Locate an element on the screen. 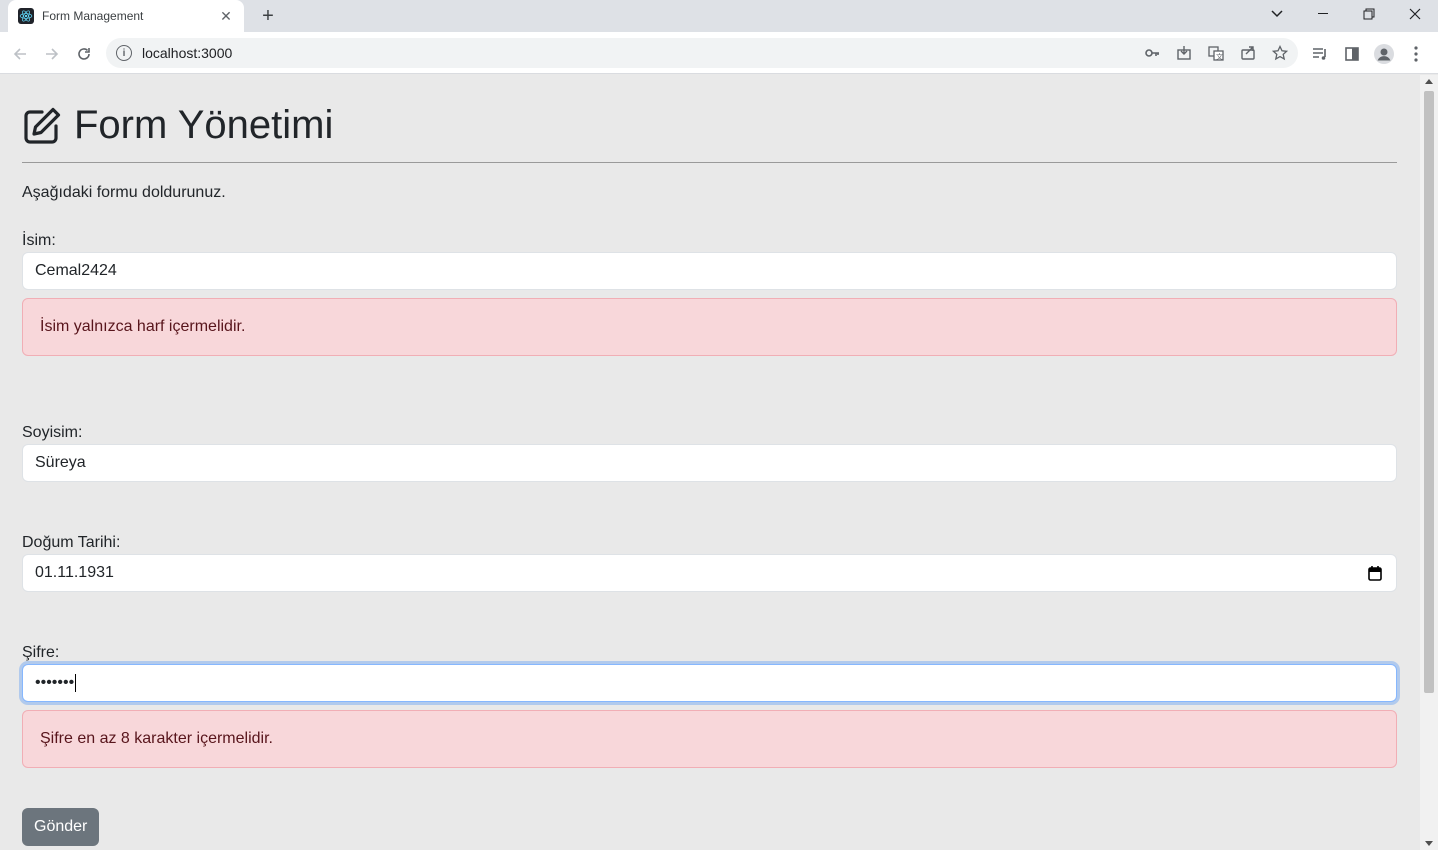 The width and height of the screenshot is (1438, 850). name-error-text: İsim yalnızca harf içermelidir. is located at coordinates (143, 326).